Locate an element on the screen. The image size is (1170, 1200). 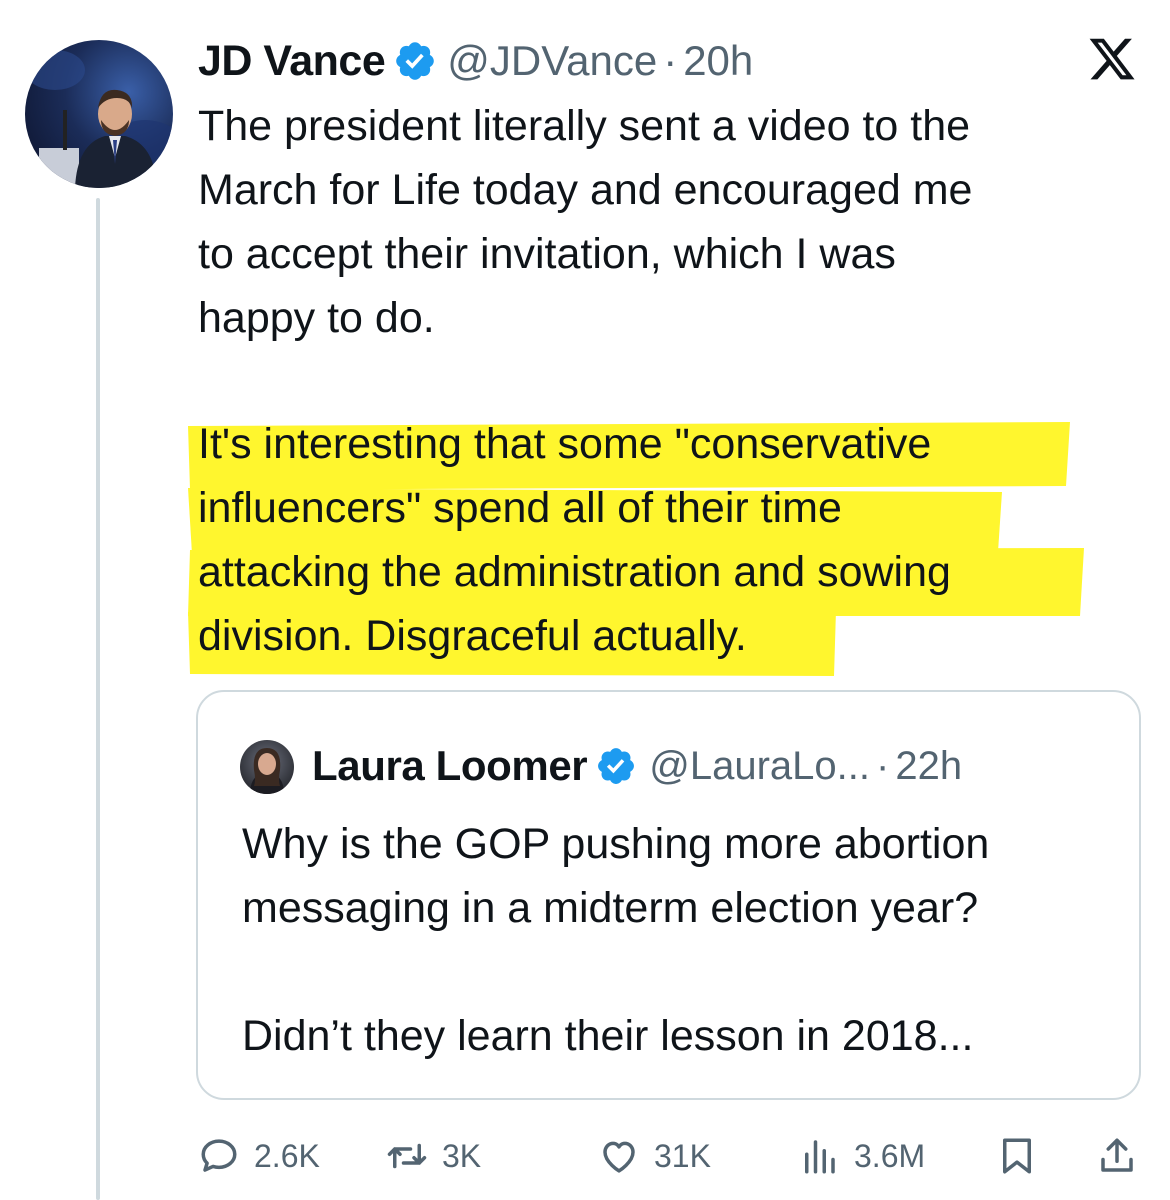
views-button: 3.6M is located at coordinates (861, 1156).